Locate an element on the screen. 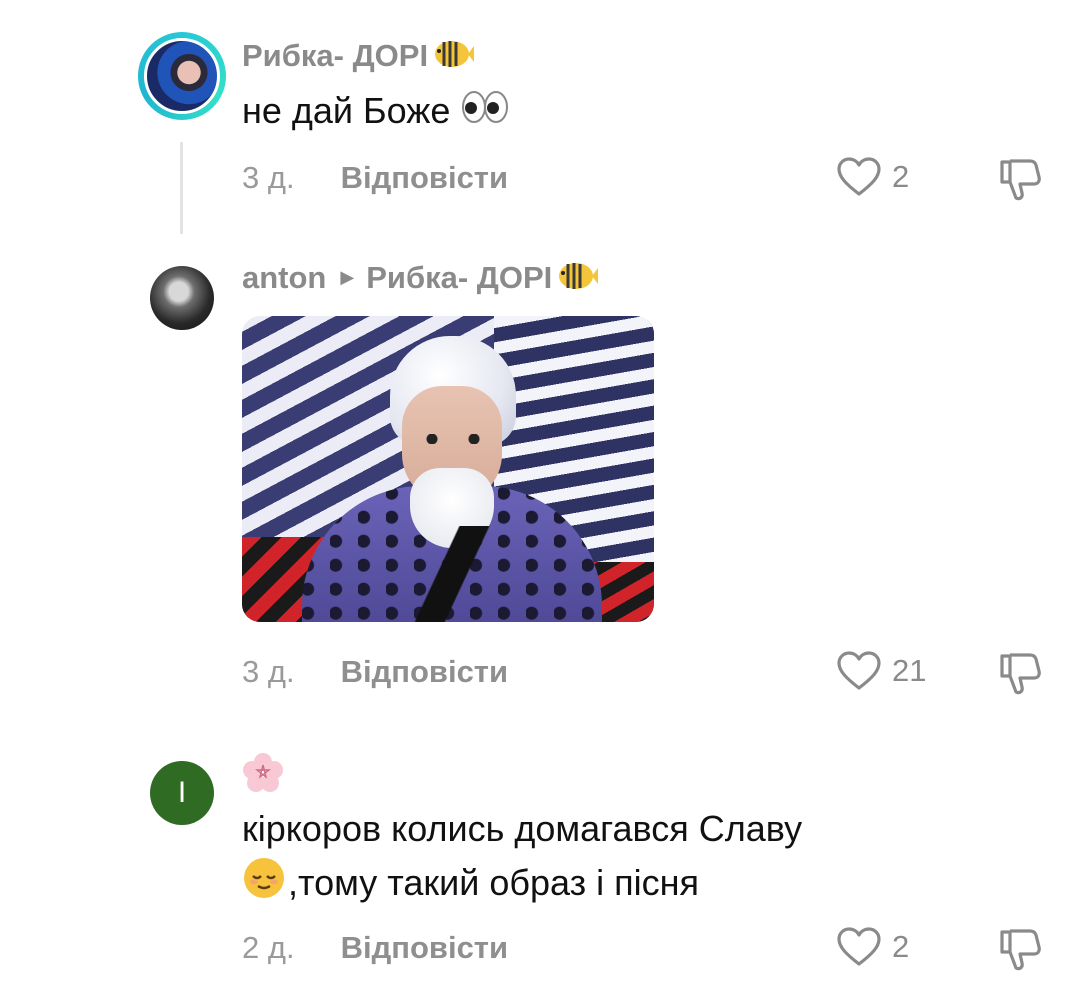 This screenshot has height=1005, width=1080. comment-text-content: ,тому такий образ і пісня is located at coordinates (493, 883).